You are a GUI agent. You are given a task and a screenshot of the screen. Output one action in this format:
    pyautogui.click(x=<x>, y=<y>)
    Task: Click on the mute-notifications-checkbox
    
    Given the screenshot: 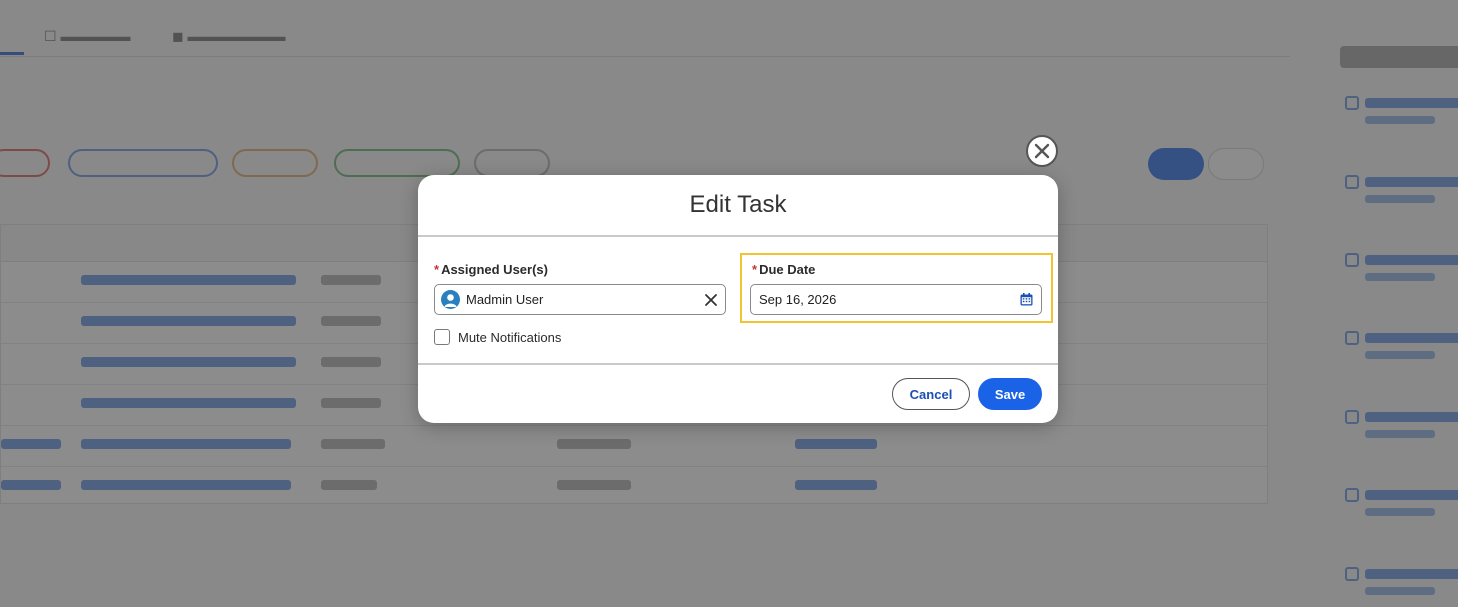 What is the action you would take?
    pyautogui.click(x=442, y=337)
    